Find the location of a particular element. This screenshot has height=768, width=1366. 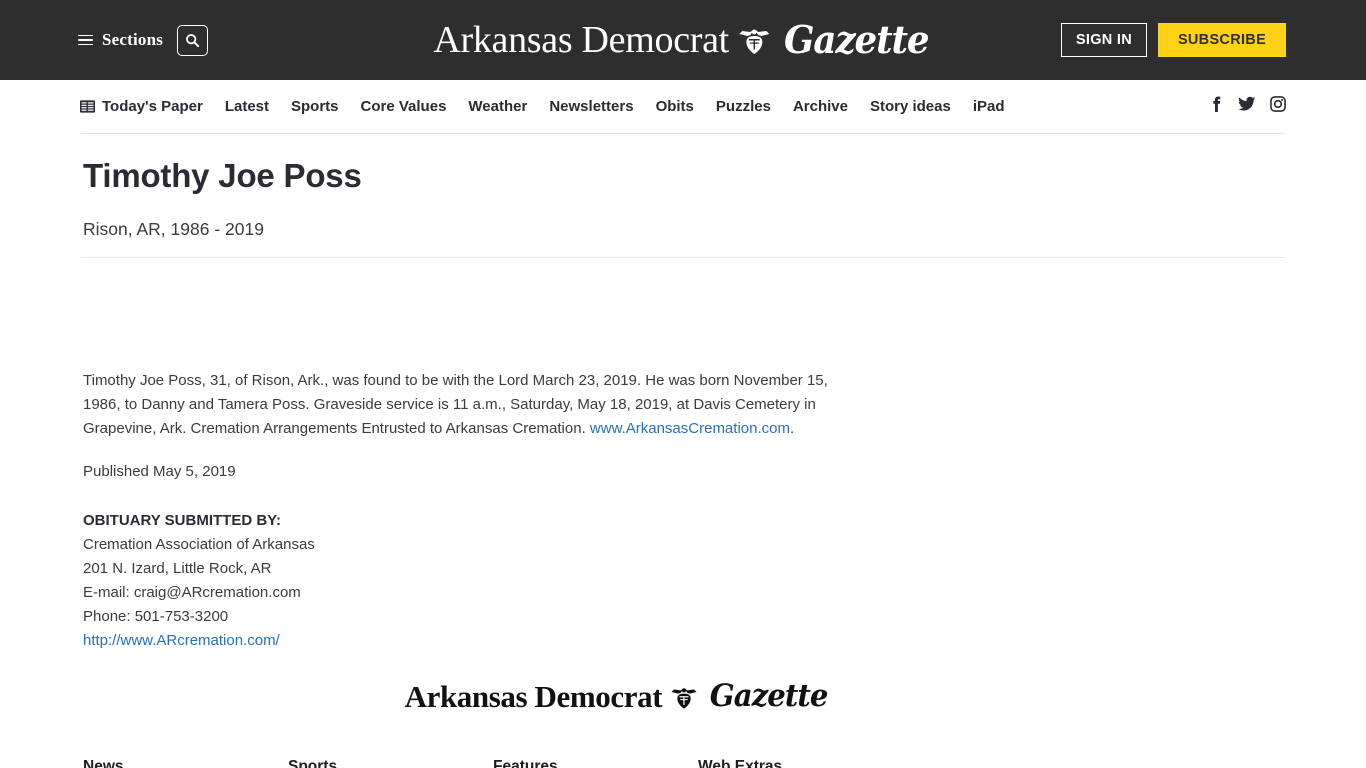

footer-column-features: Features Style is located at coordinates (595, 763).